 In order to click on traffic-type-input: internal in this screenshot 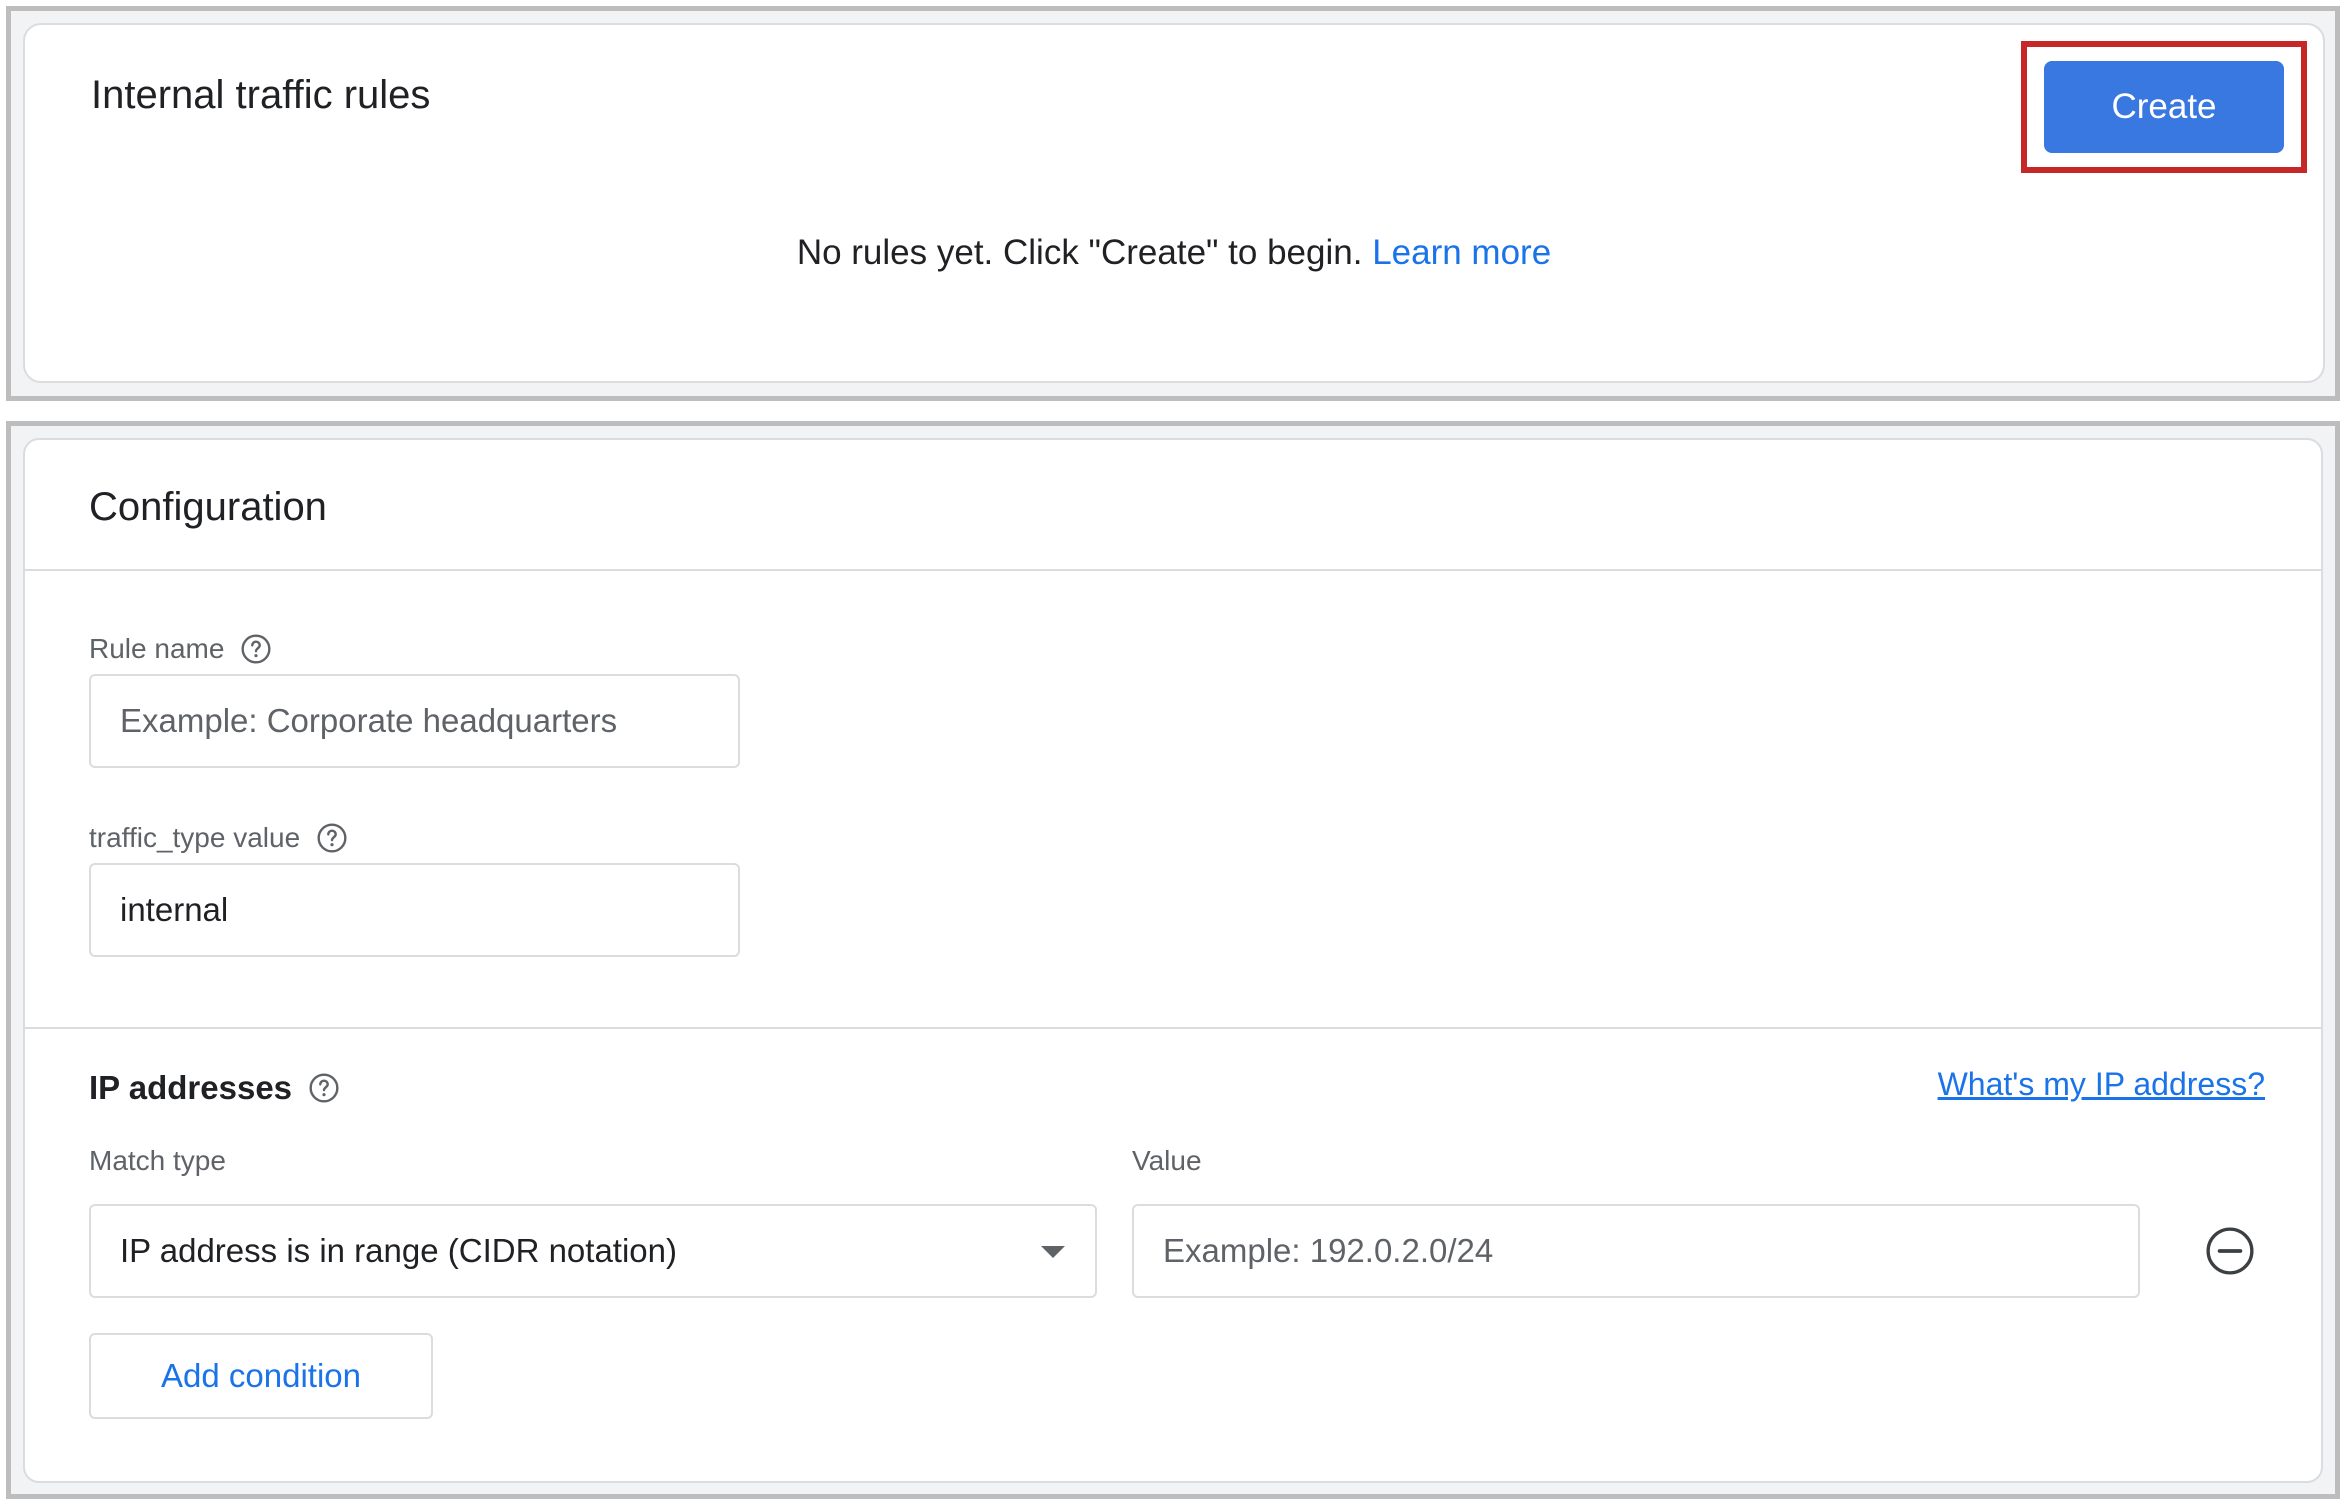, I will do `click(414, 910)`.